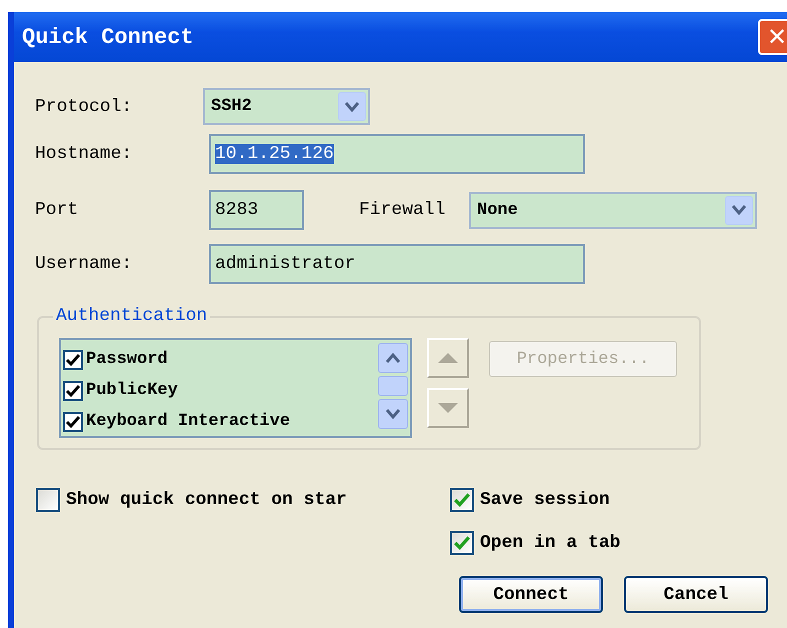  I want to click on scroll-up-button, so click(393, 358).